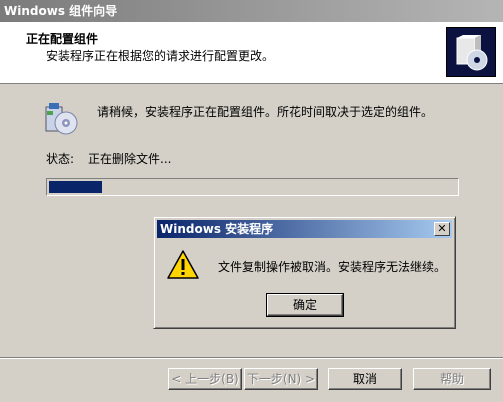  I want to click on ok-button: 确定, so click(305, 305).